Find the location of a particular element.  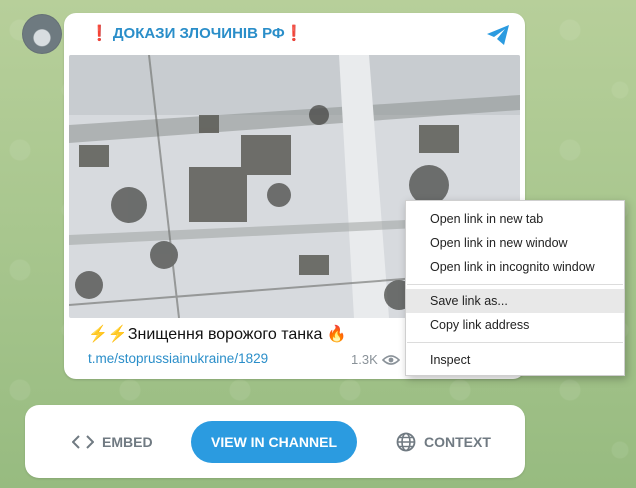

view-count-value: 1.3K is located at coordinates (364, 359).